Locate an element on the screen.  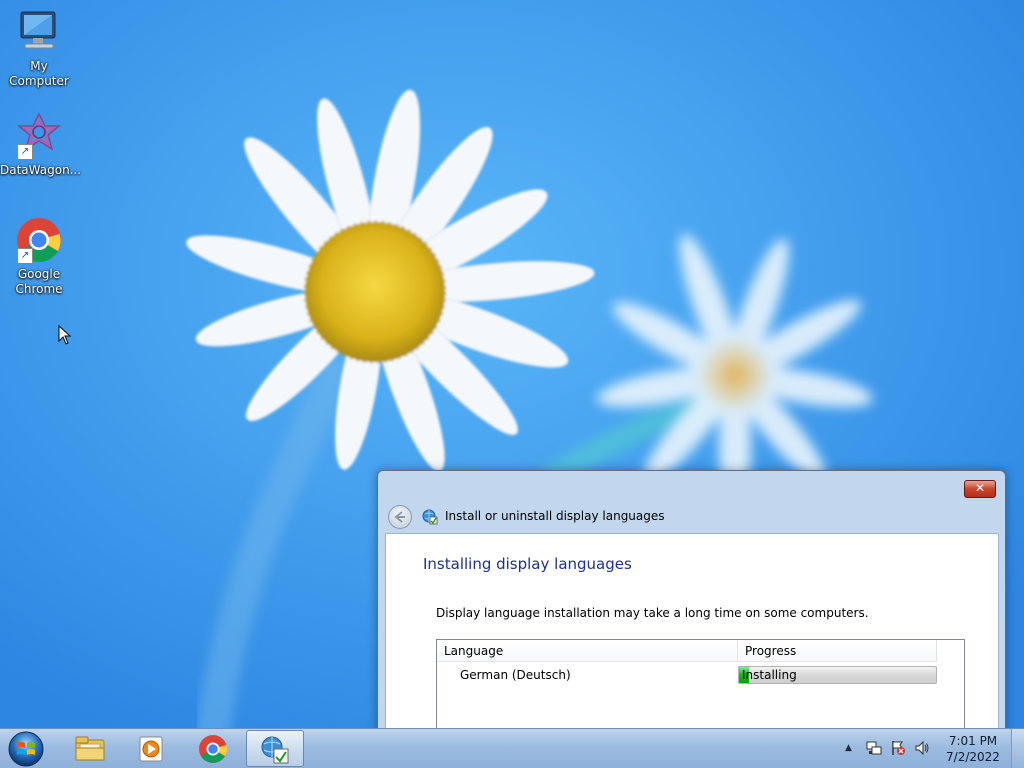
taskbar-media-player is located at coordinates (152, 748).